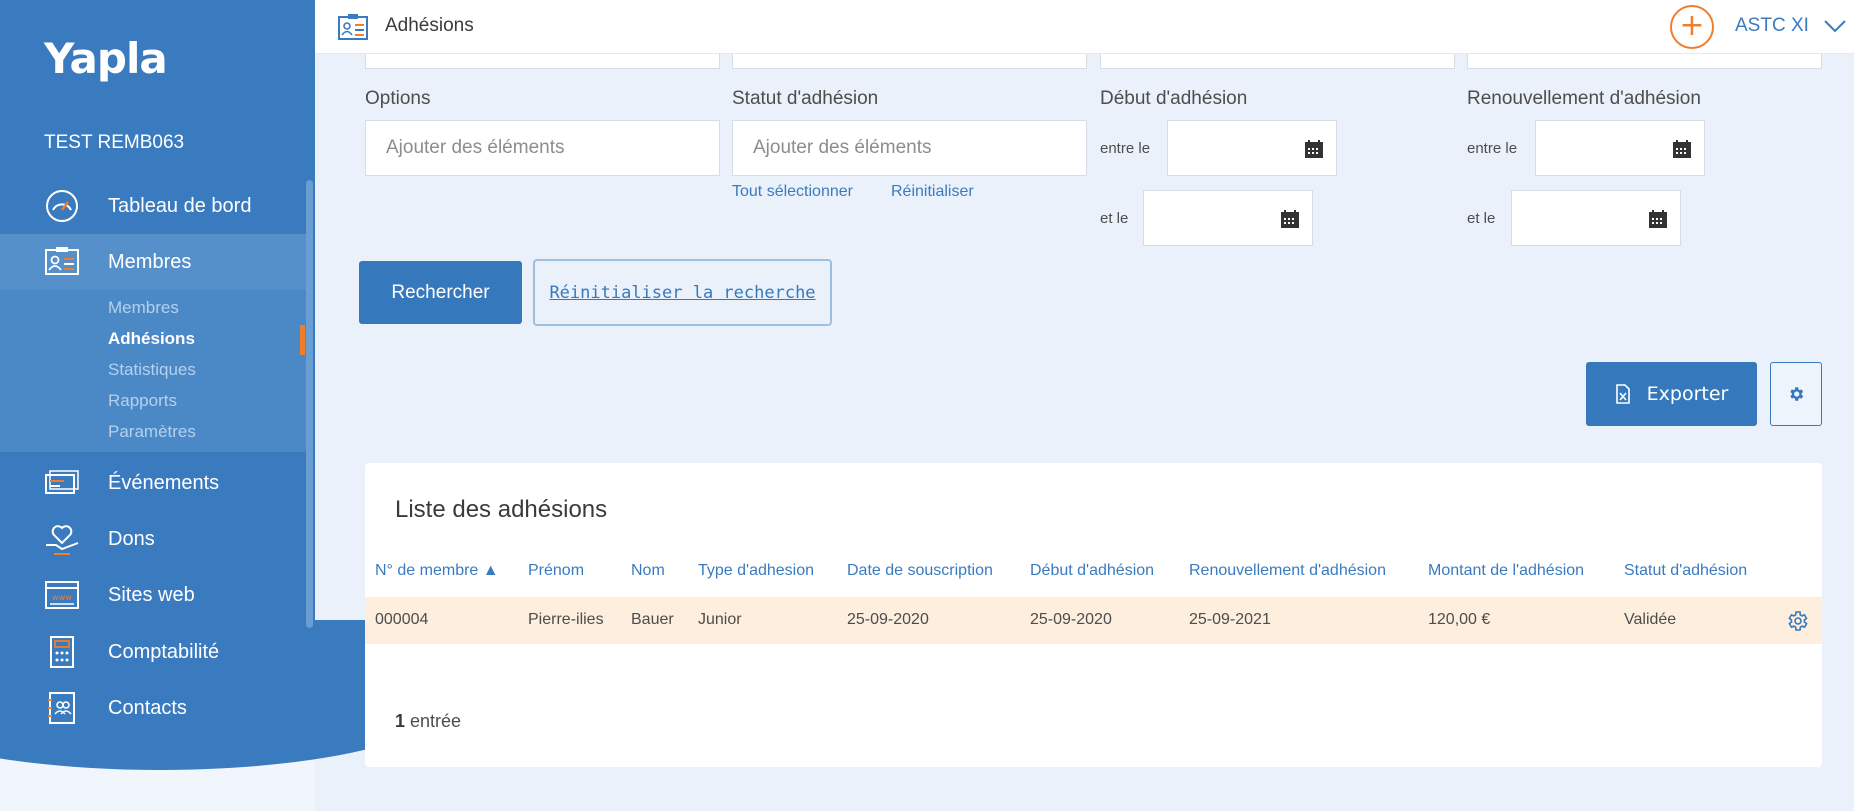  Describe the element at coordinates (1584, 98) in the screenshot. I see `renewal-date-label: Renouvellement d'adhésion` at that location.